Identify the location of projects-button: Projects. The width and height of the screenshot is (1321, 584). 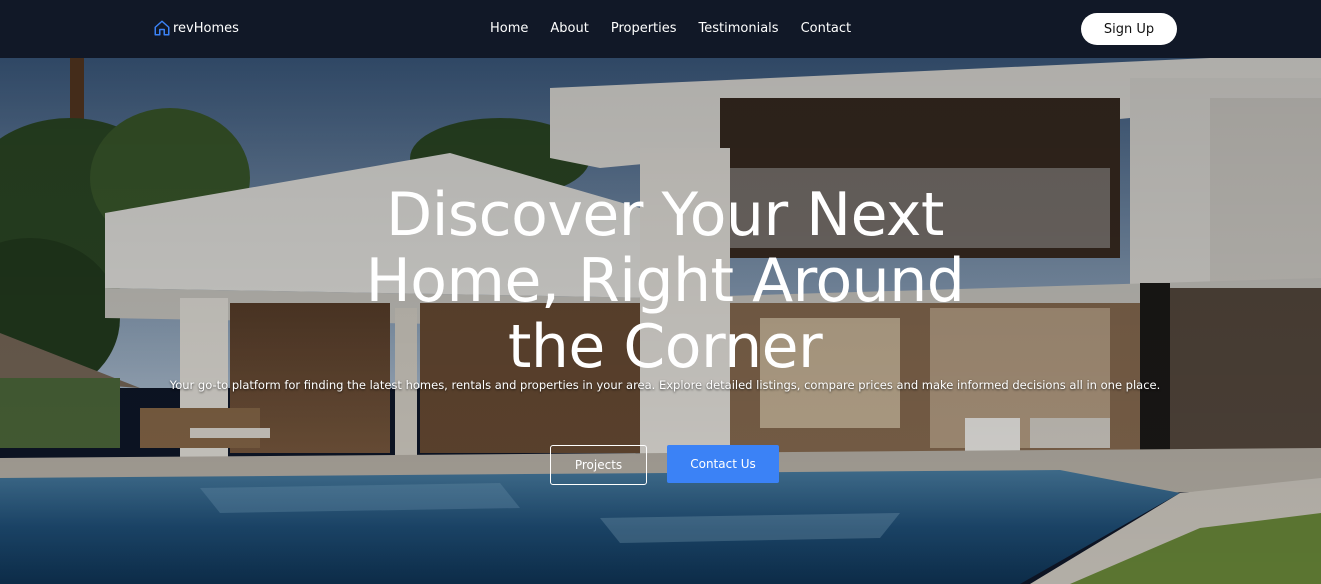
(598, 465).